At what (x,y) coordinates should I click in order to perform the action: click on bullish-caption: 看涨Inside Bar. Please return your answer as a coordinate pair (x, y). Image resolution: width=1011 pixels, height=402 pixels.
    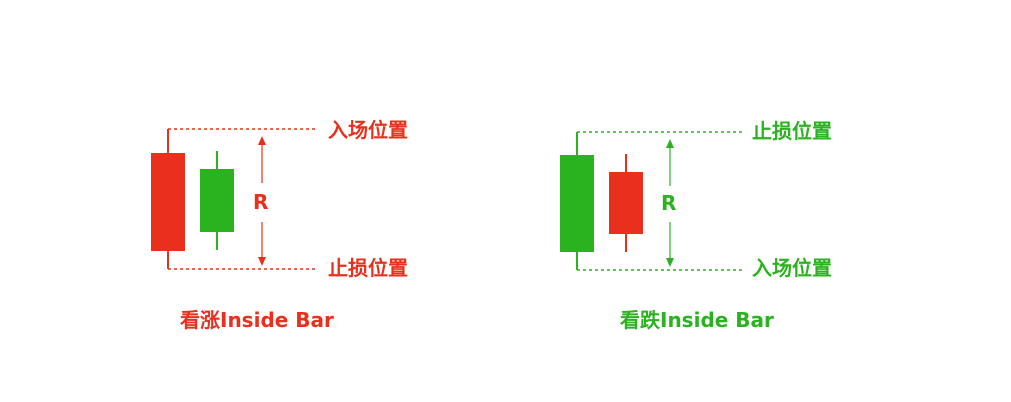
    Looking at the image, I should click on (257, 320).